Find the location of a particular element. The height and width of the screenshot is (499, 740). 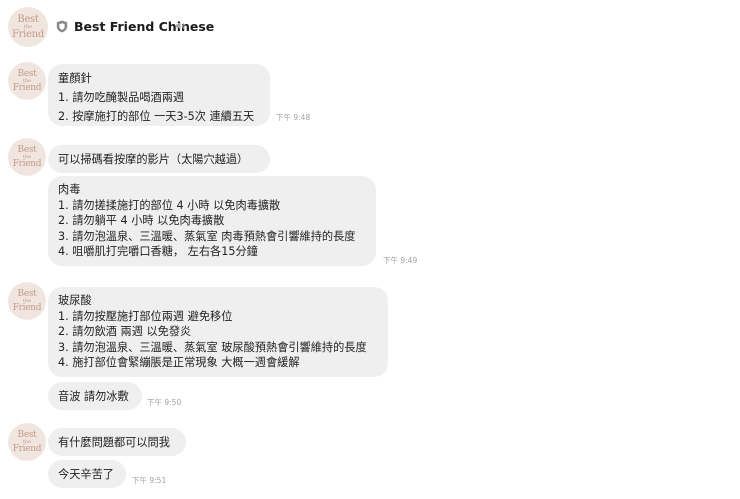

message-line: 3. 請勿泡溫泉、三溫暖、蒸氣室 玻尿酸預熱會引響維持的長度 is located at coordinates (212, 347).